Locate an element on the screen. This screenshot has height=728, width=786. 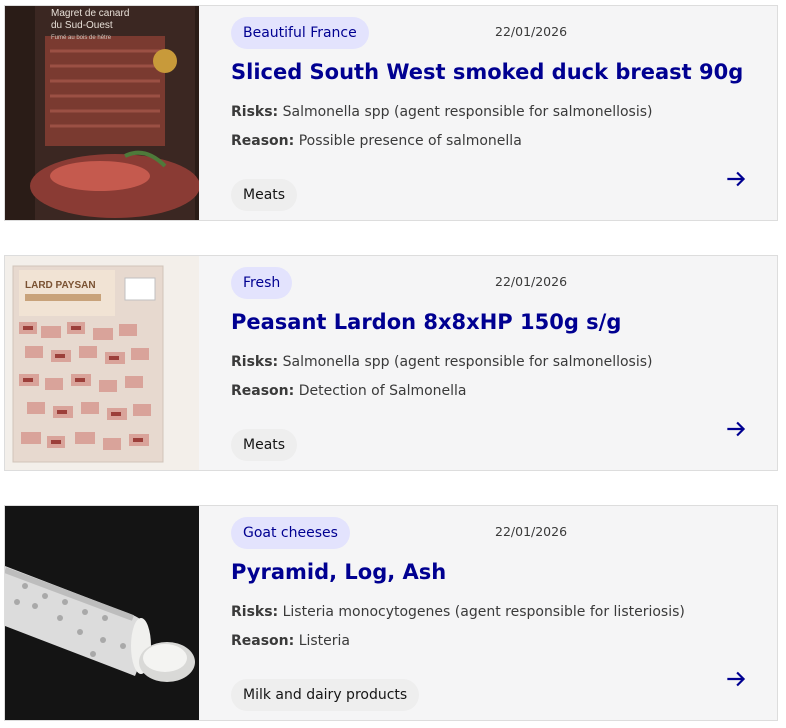
category-tag: Goat cheeses is located at coordinates (290, 533).